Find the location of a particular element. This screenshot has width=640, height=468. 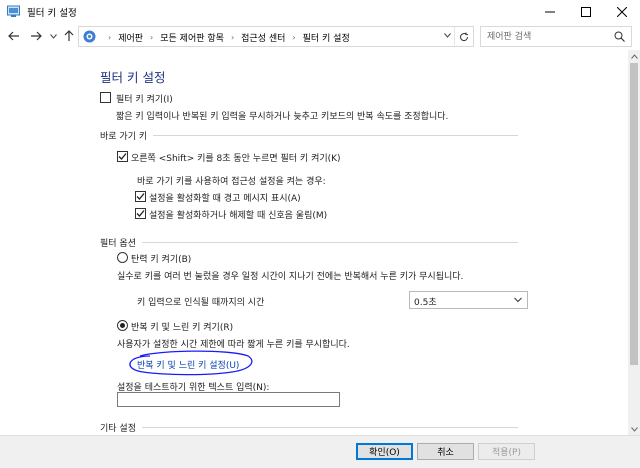

warning-message-checkbox is located at coordinates (140, 196).